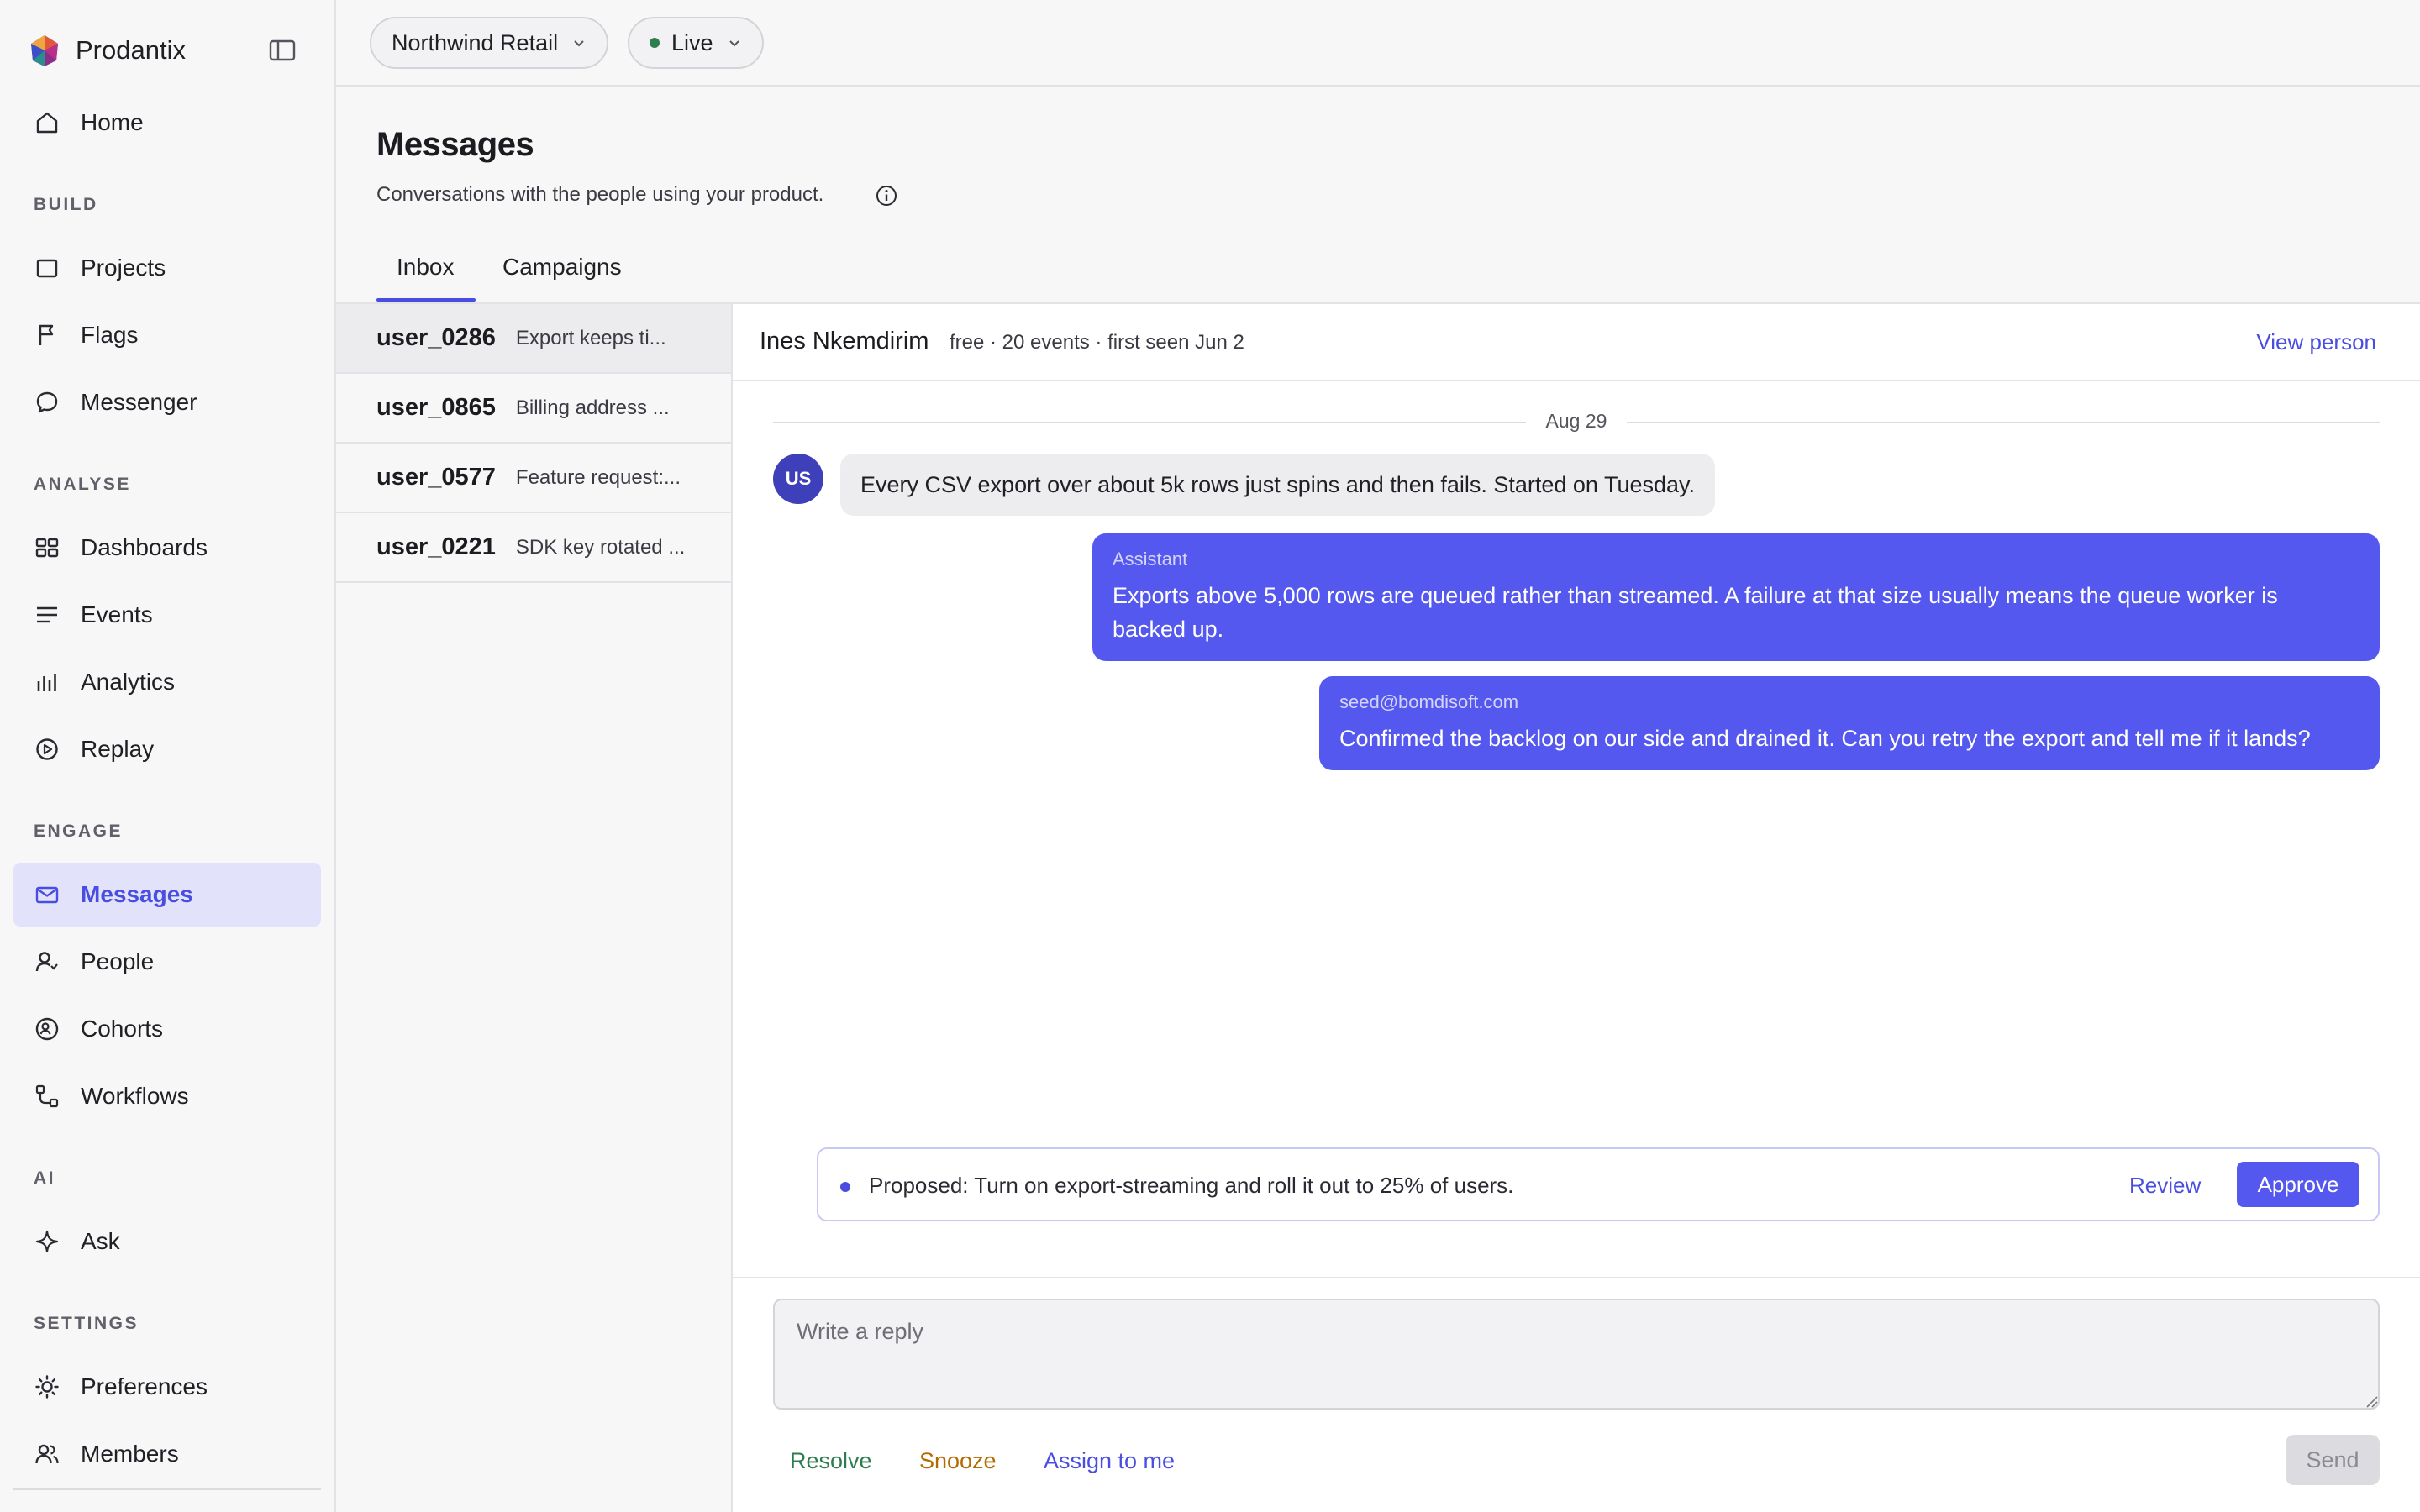 This screenshot has height=1512, width=2420. I want to click on sparkle-icon, so click(47, 1241).